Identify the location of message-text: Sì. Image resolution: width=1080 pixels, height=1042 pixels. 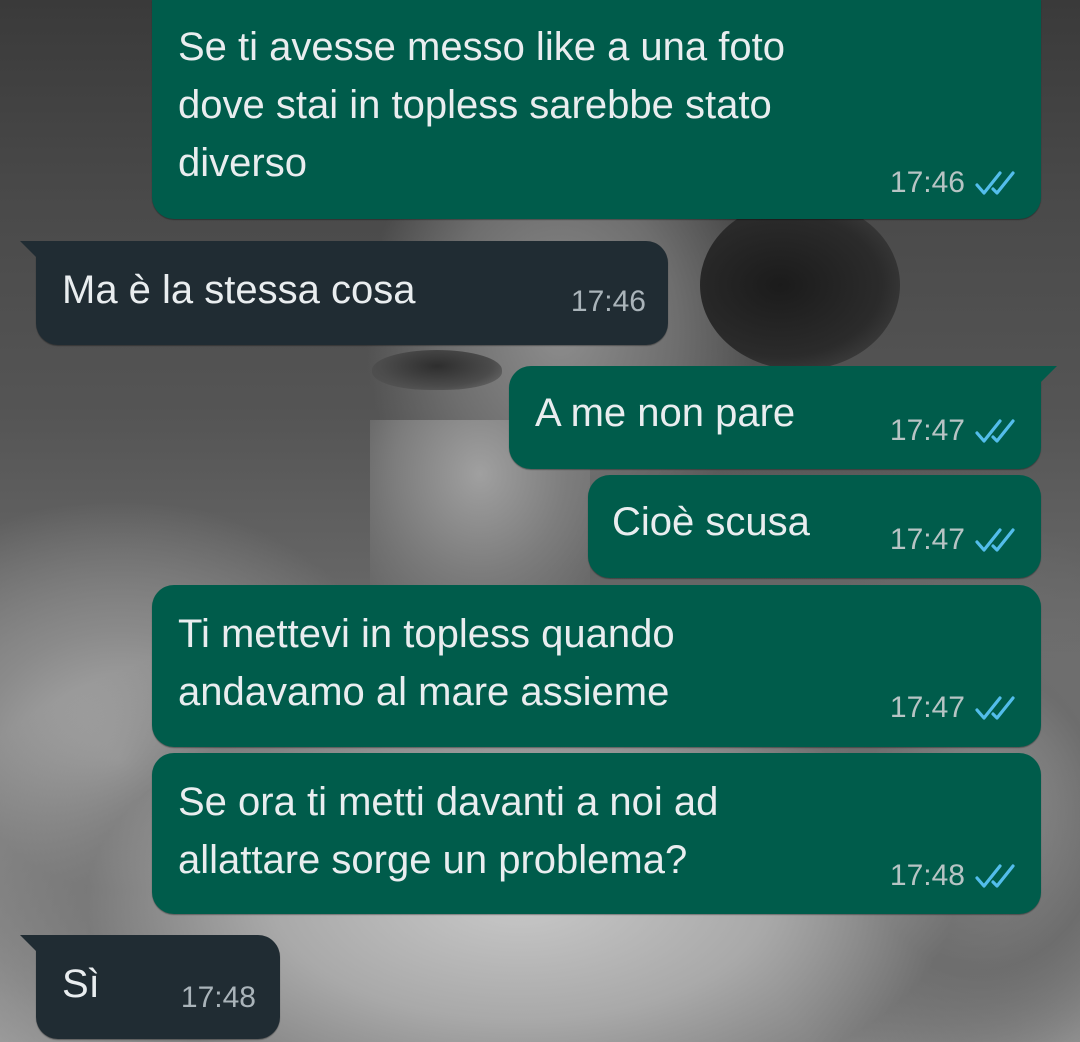
(81, 984).